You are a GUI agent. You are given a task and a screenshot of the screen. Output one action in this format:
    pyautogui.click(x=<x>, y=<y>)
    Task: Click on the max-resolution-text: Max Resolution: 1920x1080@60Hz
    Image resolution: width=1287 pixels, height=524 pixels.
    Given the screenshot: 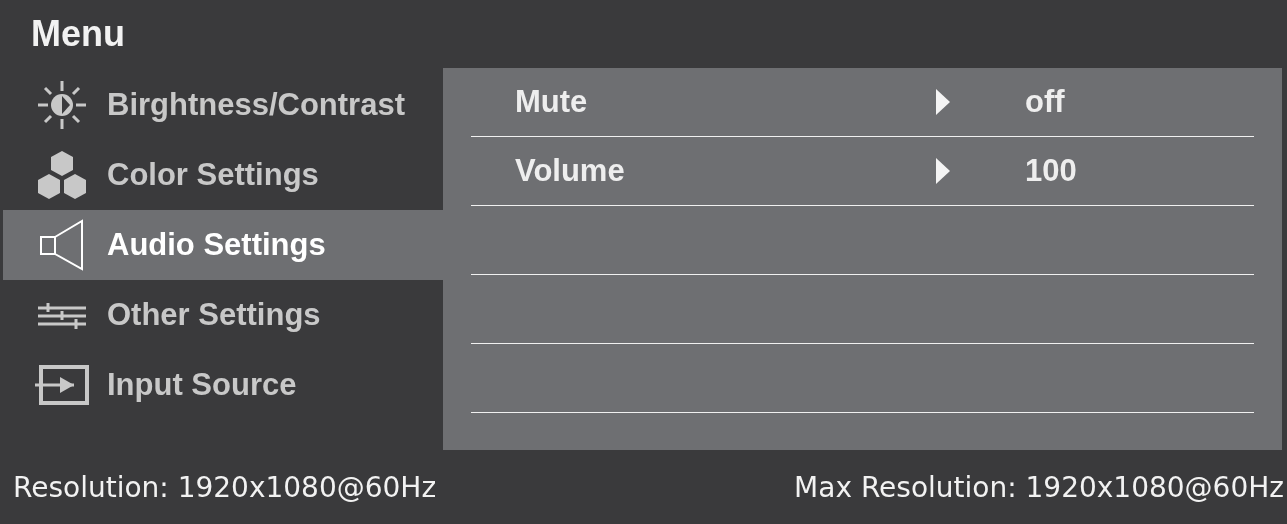 What is the action you would take?
    pyautogui.click(x=1039, y=487)
    